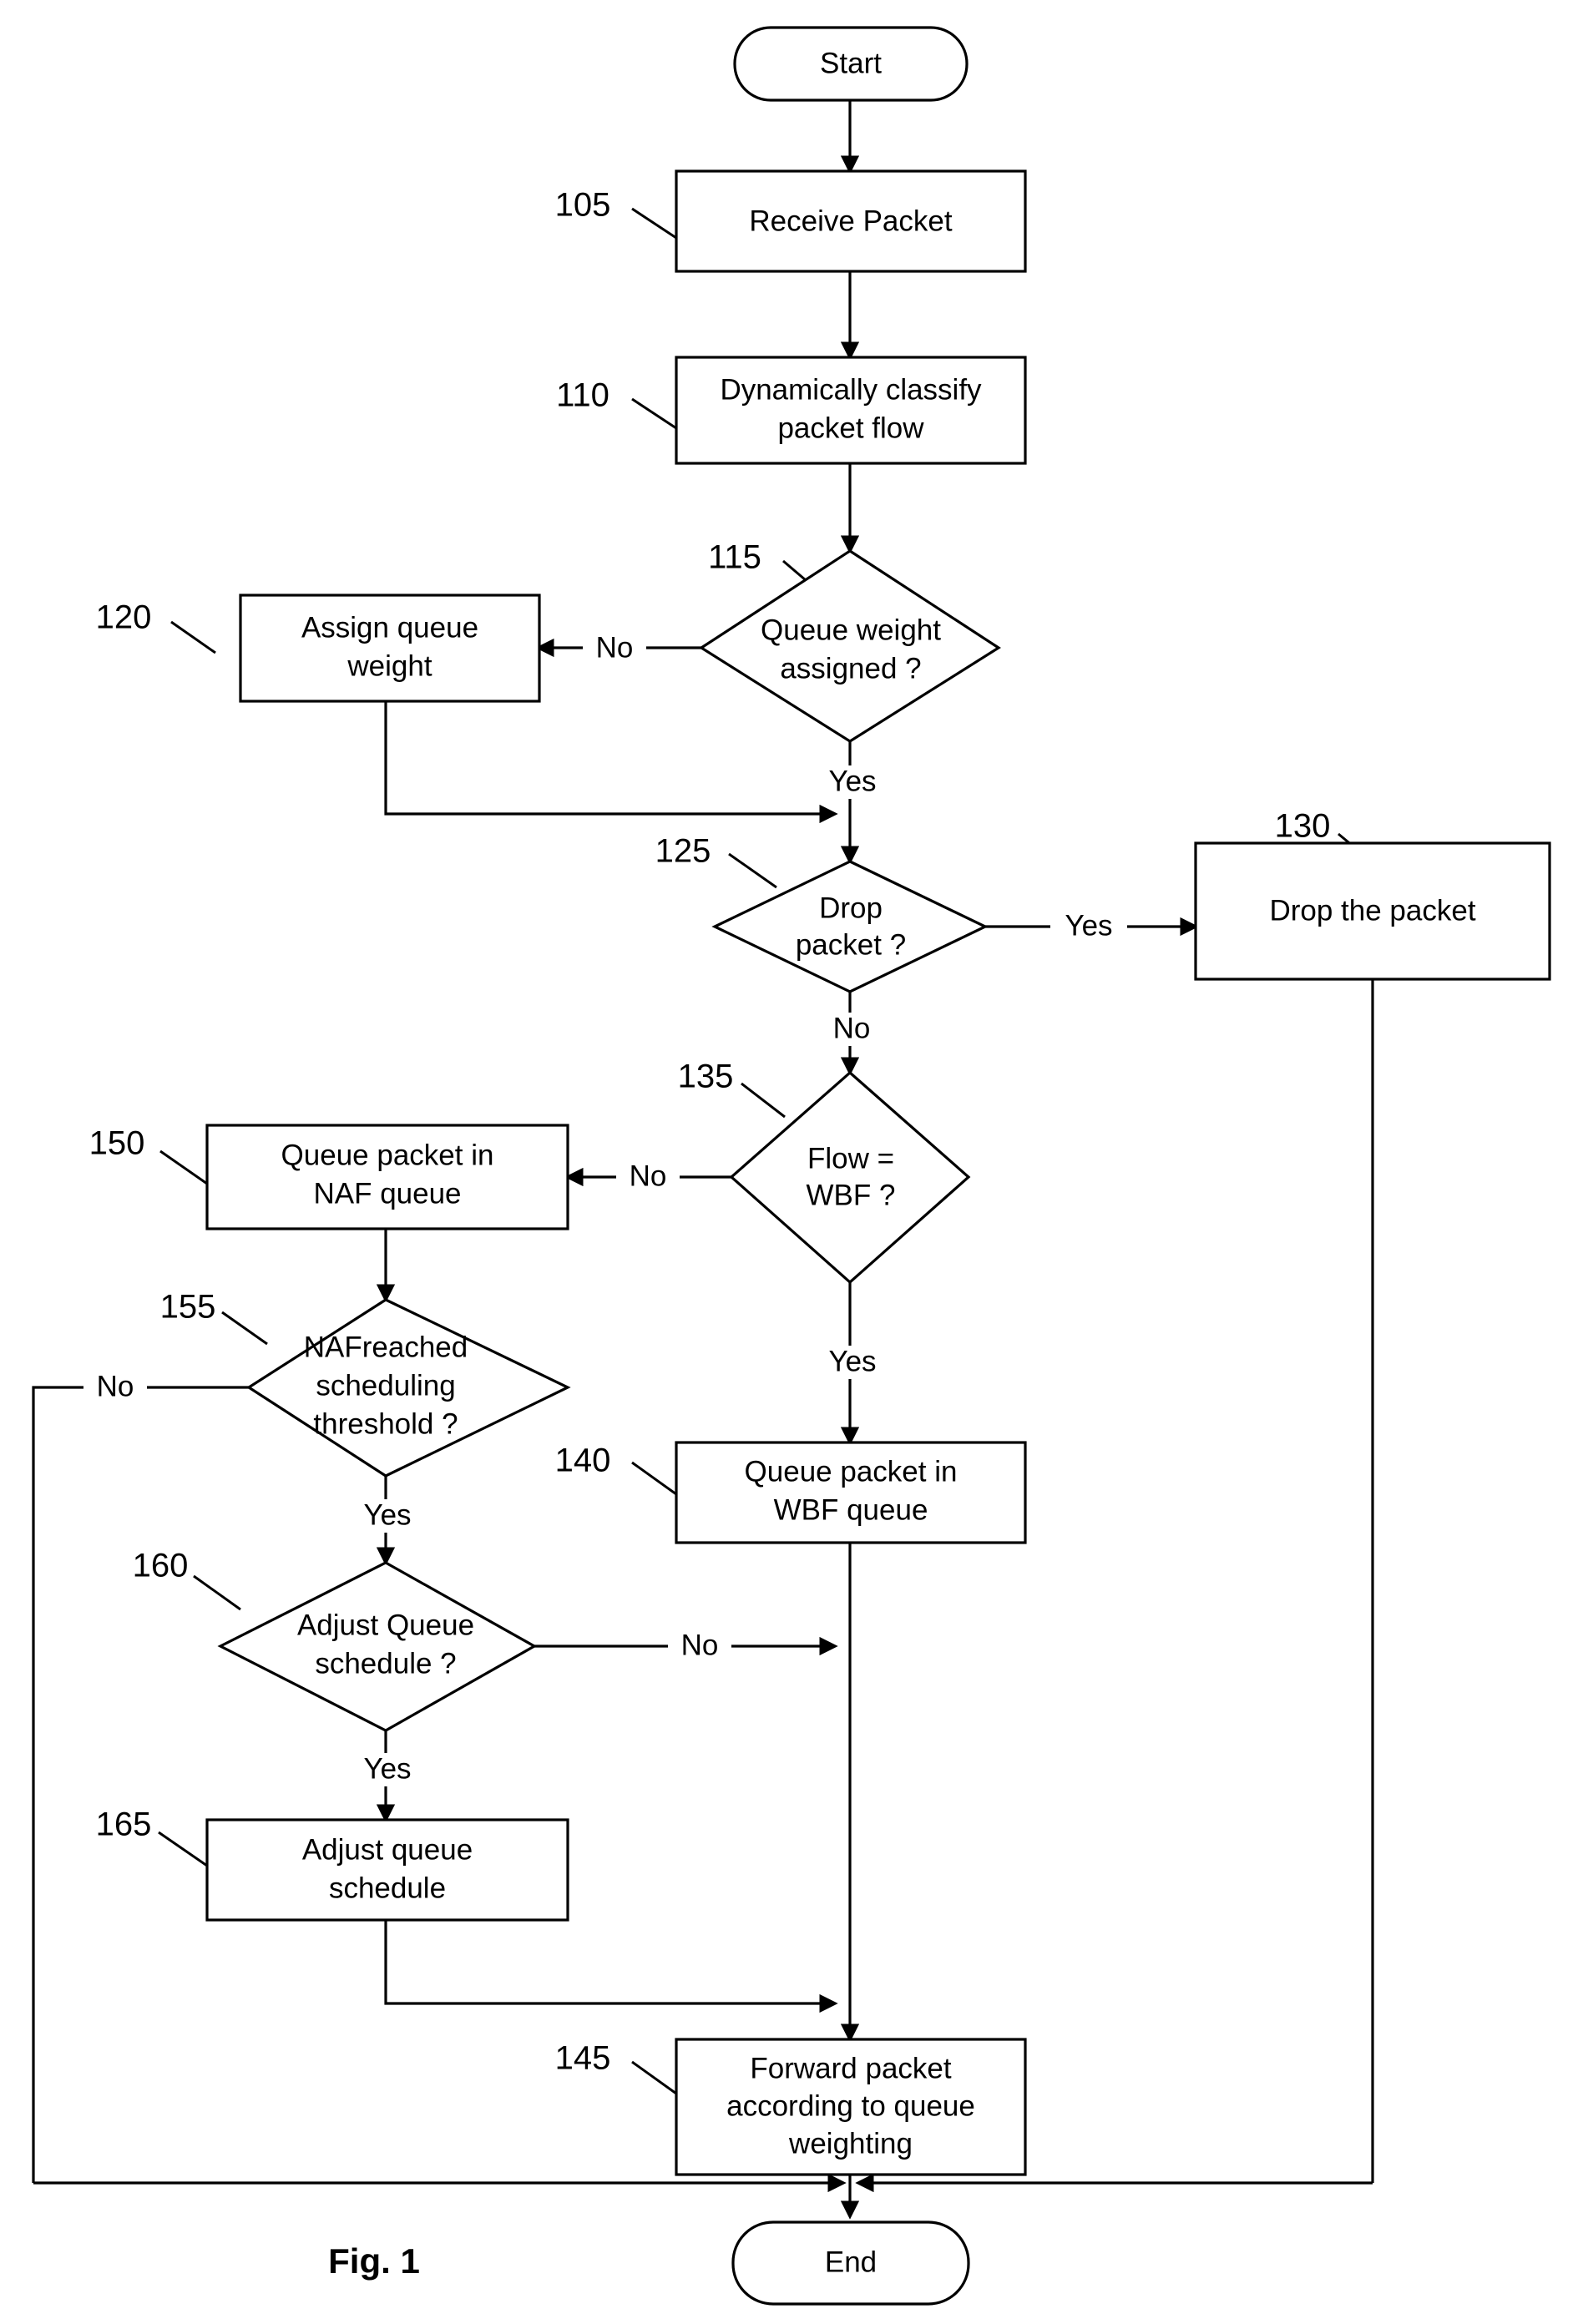 The height and width of the screenshot is (2324, 1578). I want to click on ref-105: 105, so click(583, 205).